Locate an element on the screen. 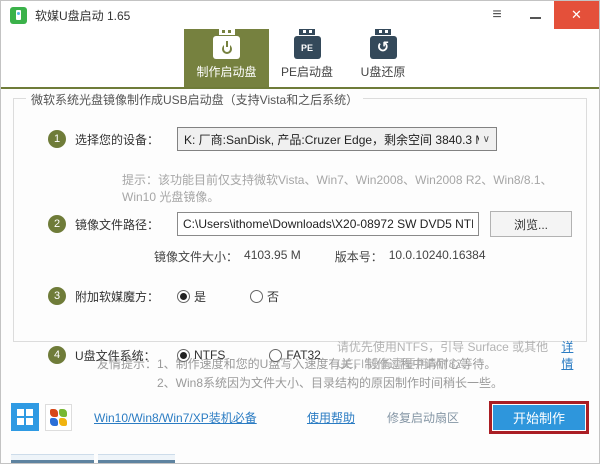 The height and width of the screenshot is (464, 600). start-button-highlight-annotation: 开始制作 is located at coordinates (539, 417).